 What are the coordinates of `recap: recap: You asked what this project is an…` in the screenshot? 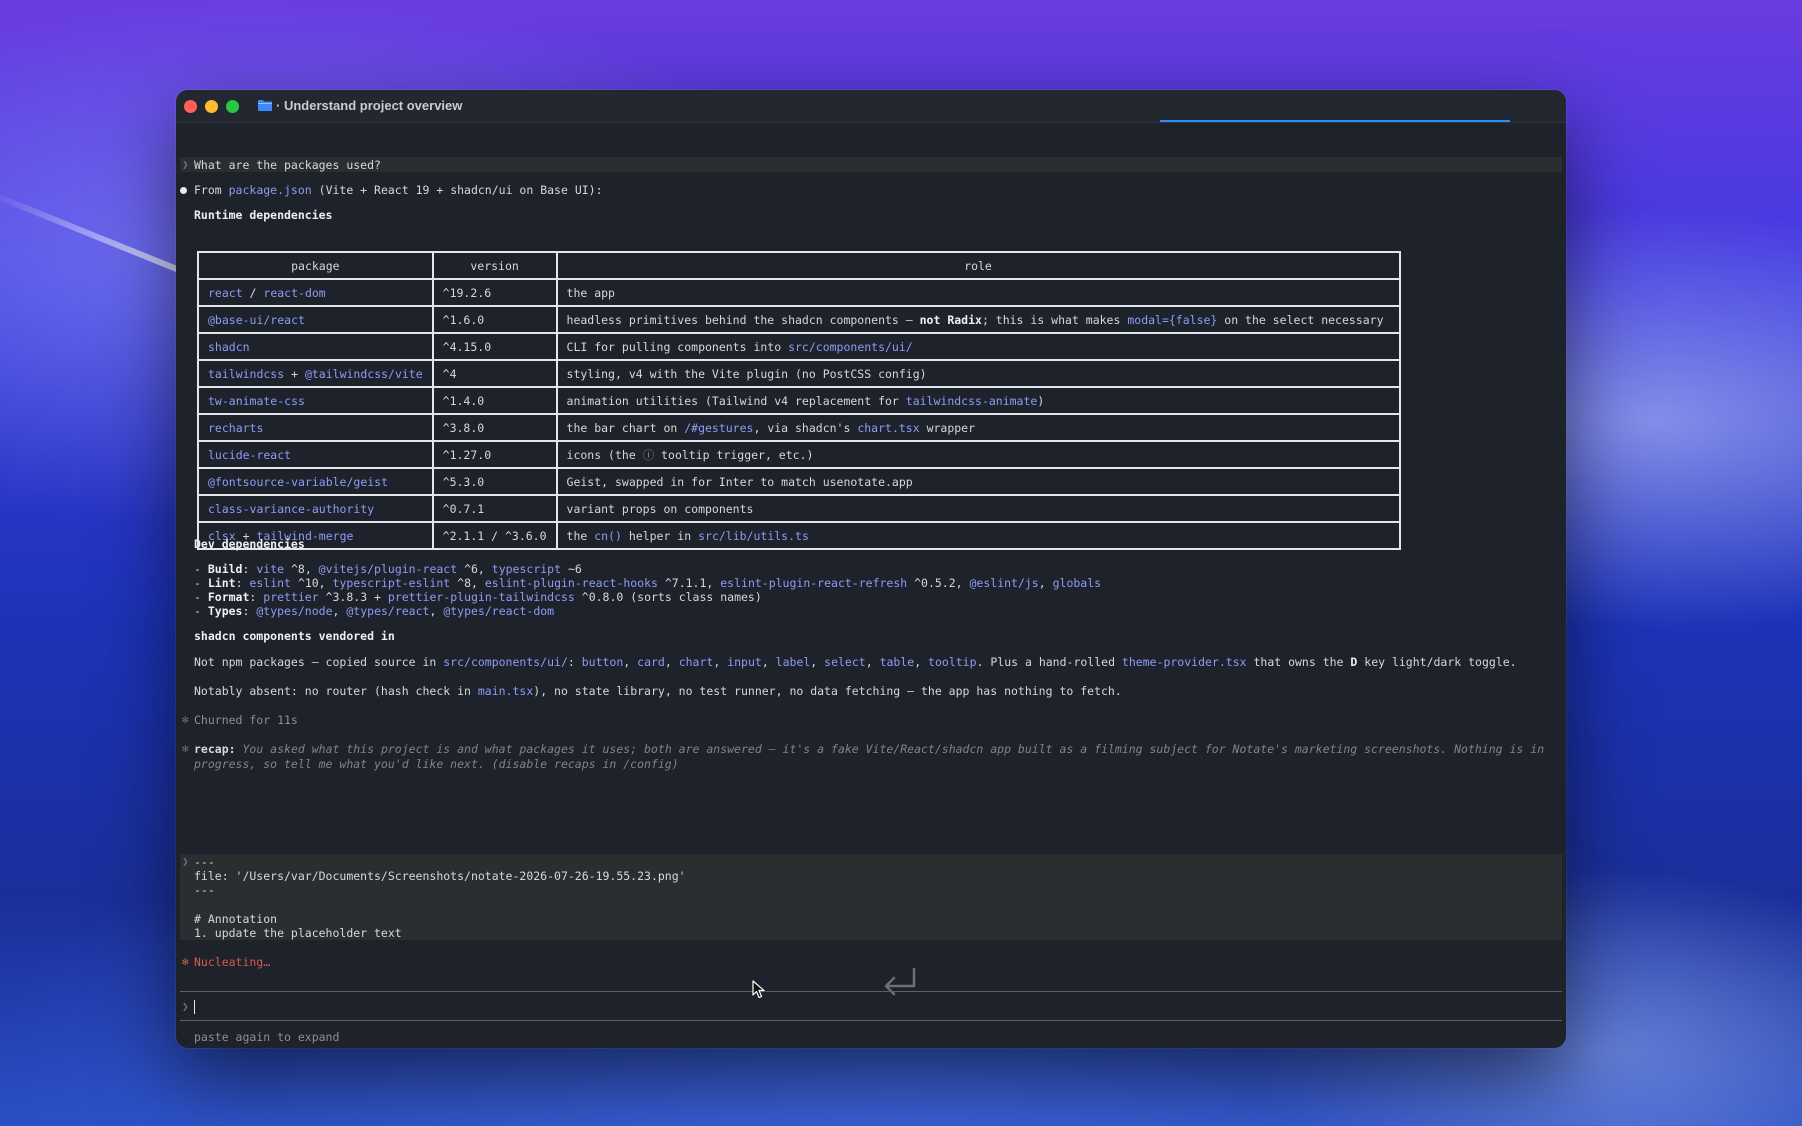 It's located at (869, 756).